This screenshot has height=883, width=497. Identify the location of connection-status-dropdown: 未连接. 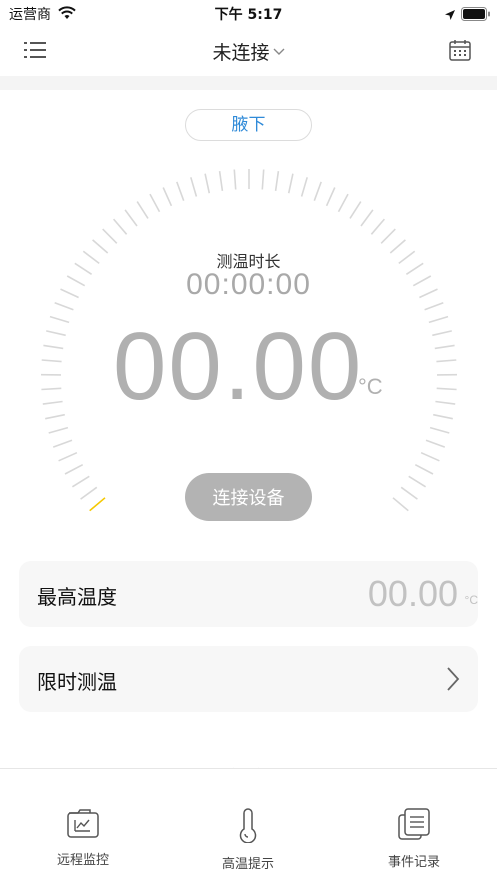
(248, 51).